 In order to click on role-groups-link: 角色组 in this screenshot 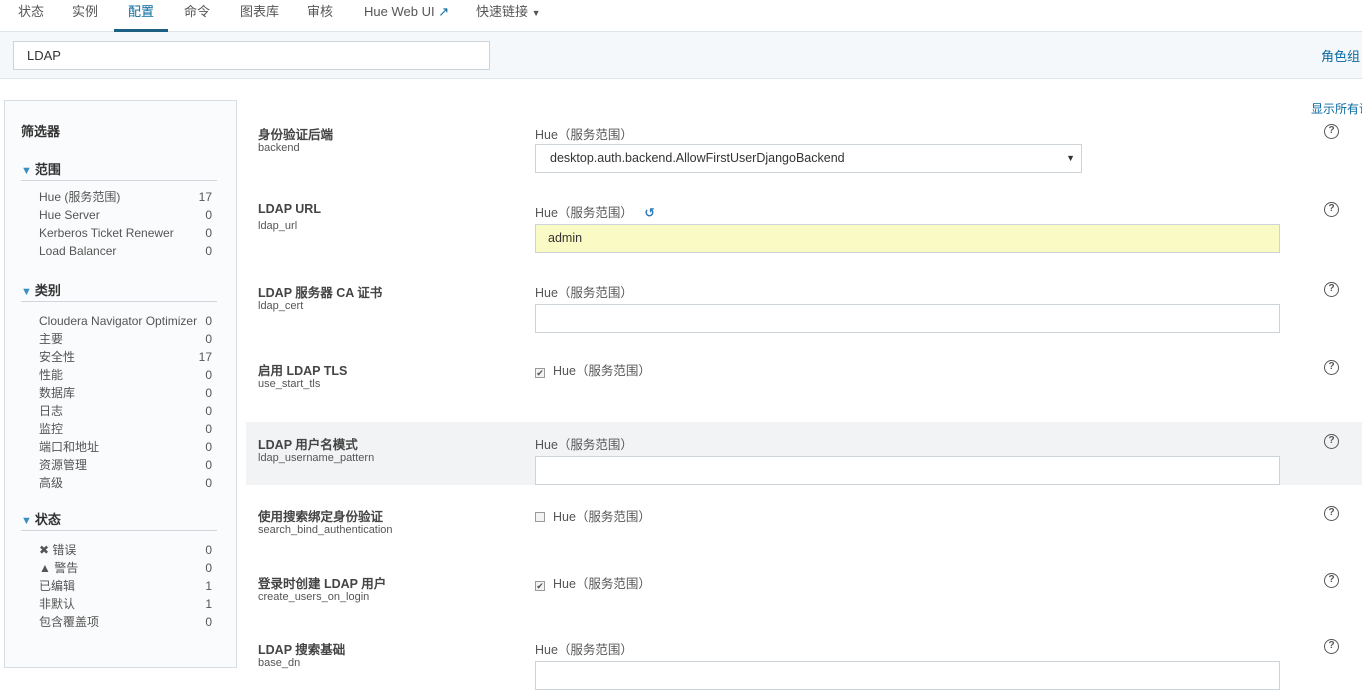, I will do `click(1340, 55)`.